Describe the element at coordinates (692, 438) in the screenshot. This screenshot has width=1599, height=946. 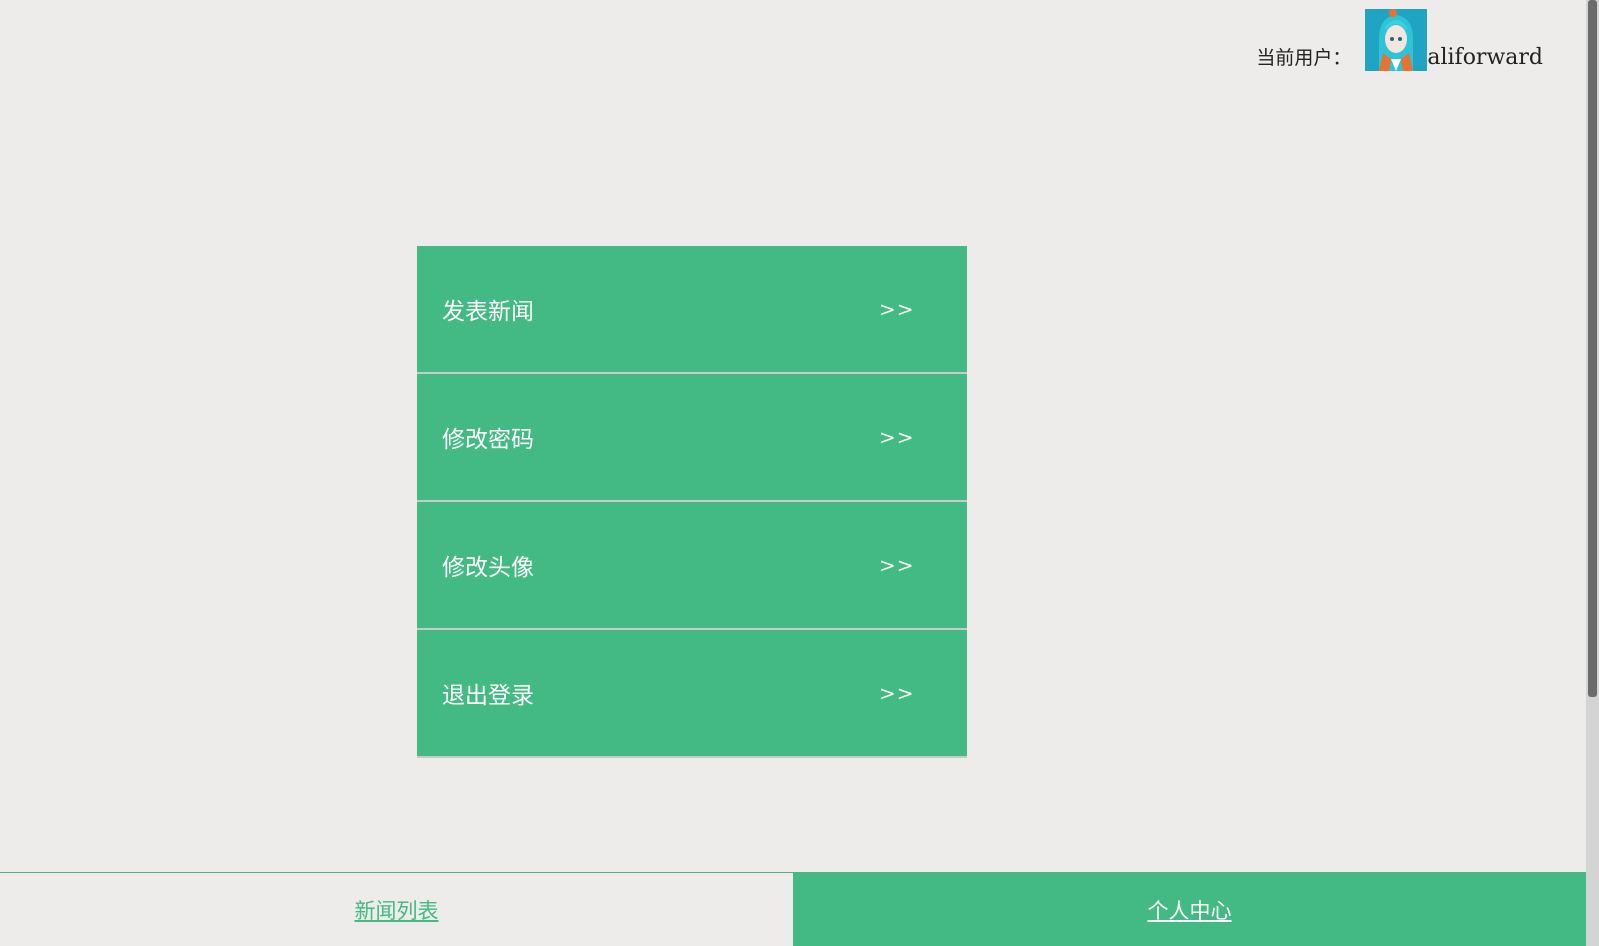
I see `menu-item-change-password: 修改密码 >>` at that location.